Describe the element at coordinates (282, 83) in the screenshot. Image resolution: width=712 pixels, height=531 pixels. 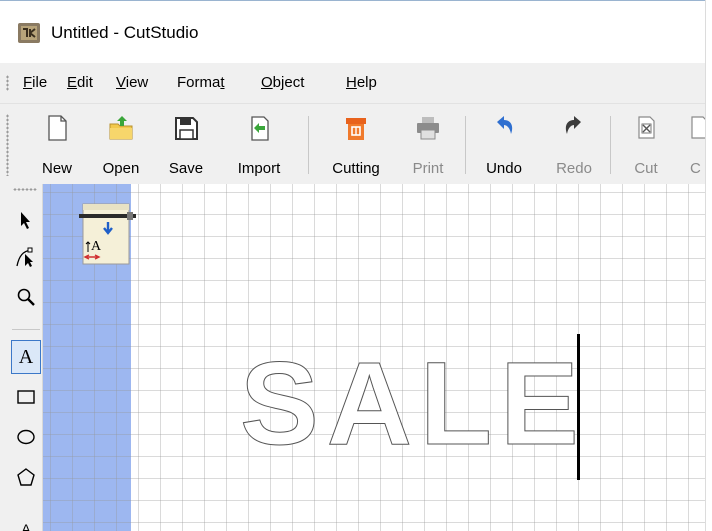
I see `menu-object: Object` at that location.